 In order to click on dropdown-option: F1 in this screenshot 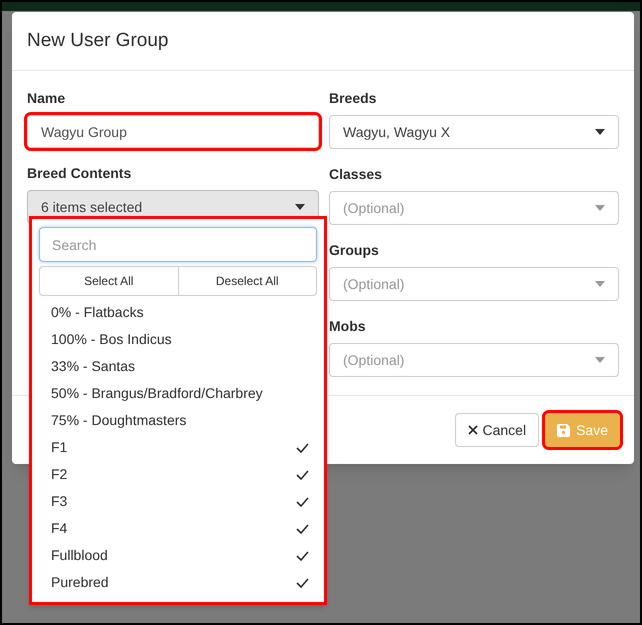, I will do `click(178, 447)`.